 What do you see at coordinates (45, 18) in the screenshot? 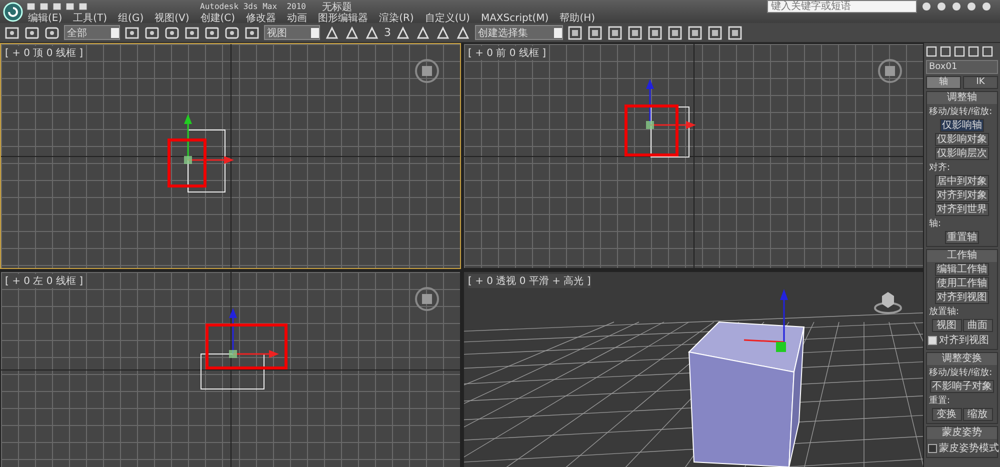
I see `menu-item: 编辑(E)` at bounding box center [45, 18].